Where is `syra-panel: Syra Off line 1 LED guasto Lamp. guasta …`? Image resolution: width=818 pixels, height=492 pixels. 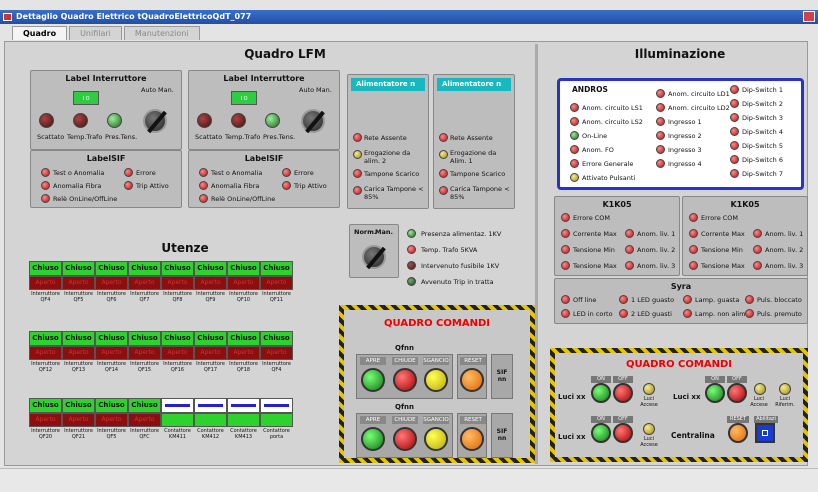
syra-panel: Syra Off line 1 LED guasto Lamp. guasta … is located at coordinates (681, 301).